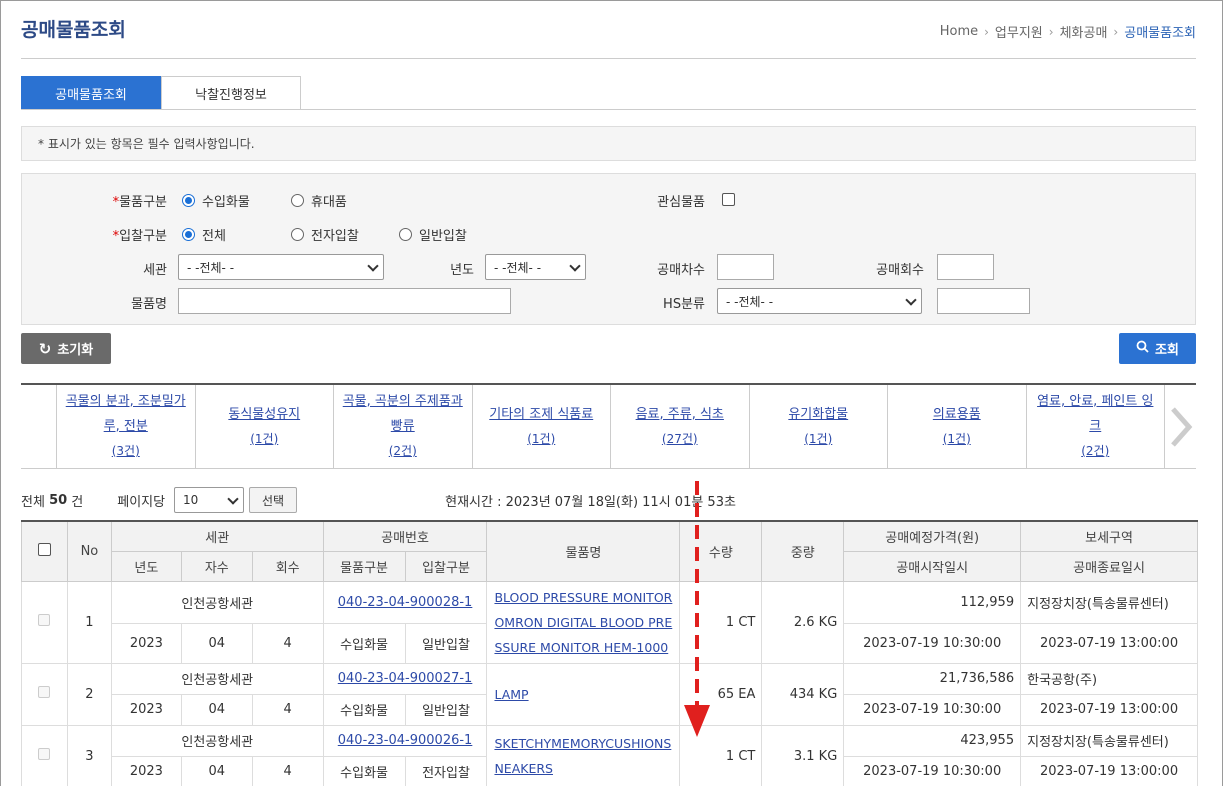 Image resolution: width=1223 pixels, height=786 pixels. Describe the element at coordinates (402, 426) in the screenshot. I see `category-item: 곡물, 곡분의 주제품과 빵류 (2건)` at that location.